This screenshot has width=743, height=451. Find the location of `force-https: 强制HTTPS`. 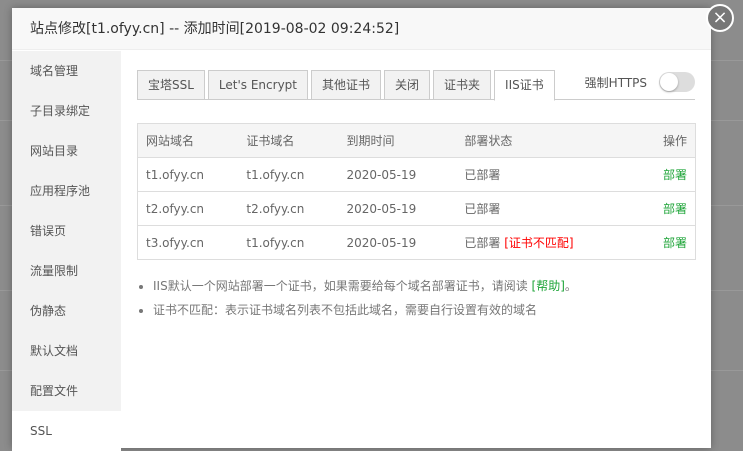

force-https: 强制HTTPS is located at coordinates (640, 82).